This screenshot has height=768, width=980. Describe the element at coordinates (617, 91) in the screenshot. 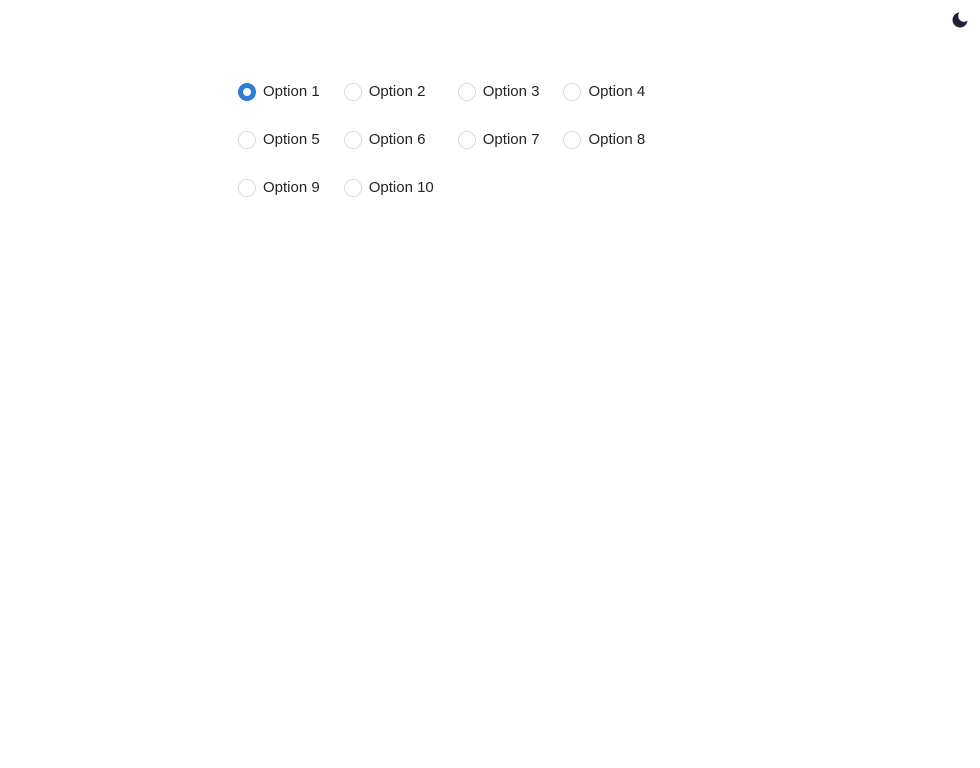

I see `radio-label: Option 4` at that location.